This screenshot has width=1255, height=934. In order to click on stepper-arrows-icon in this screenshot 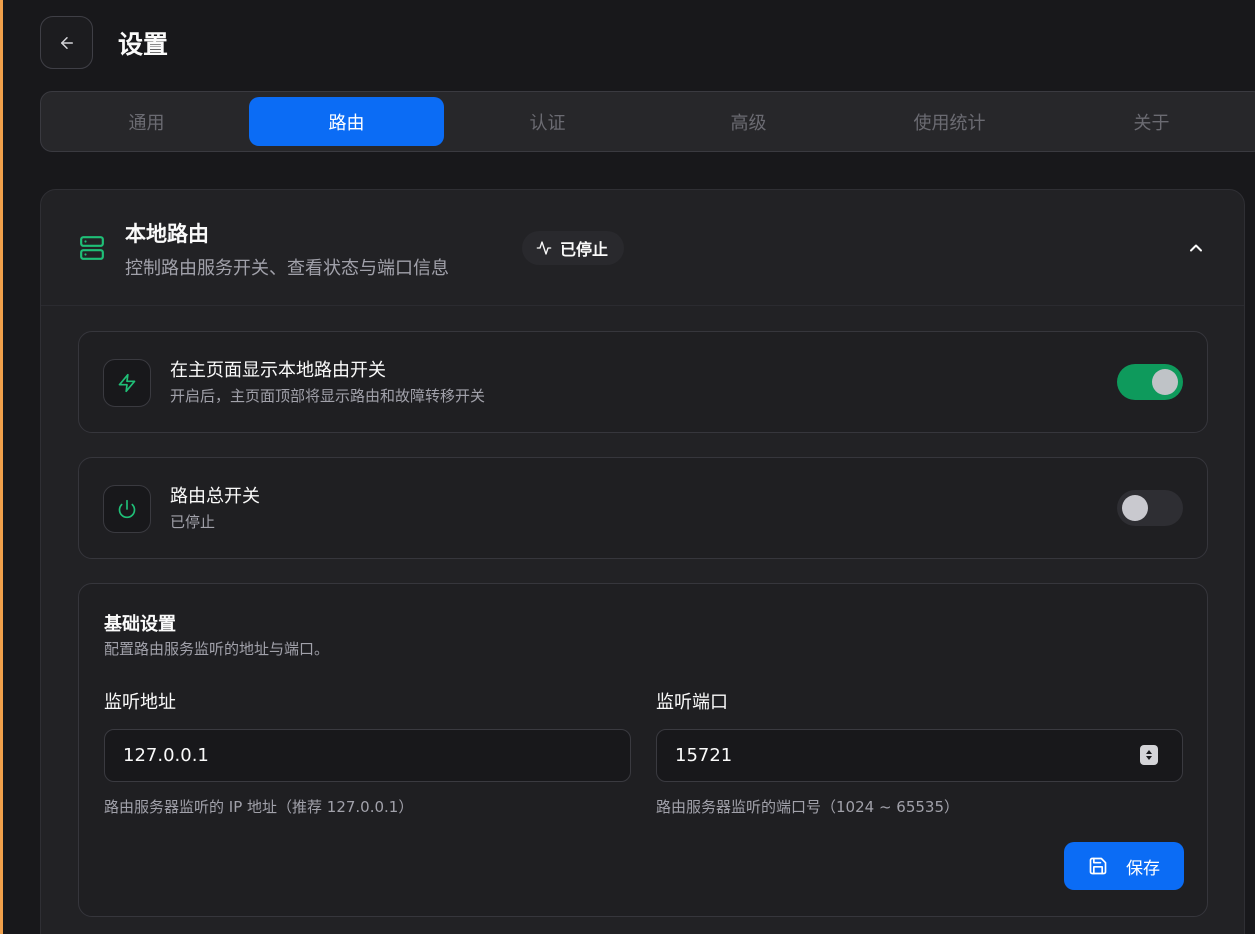, I will do `click(1149, 755)`.